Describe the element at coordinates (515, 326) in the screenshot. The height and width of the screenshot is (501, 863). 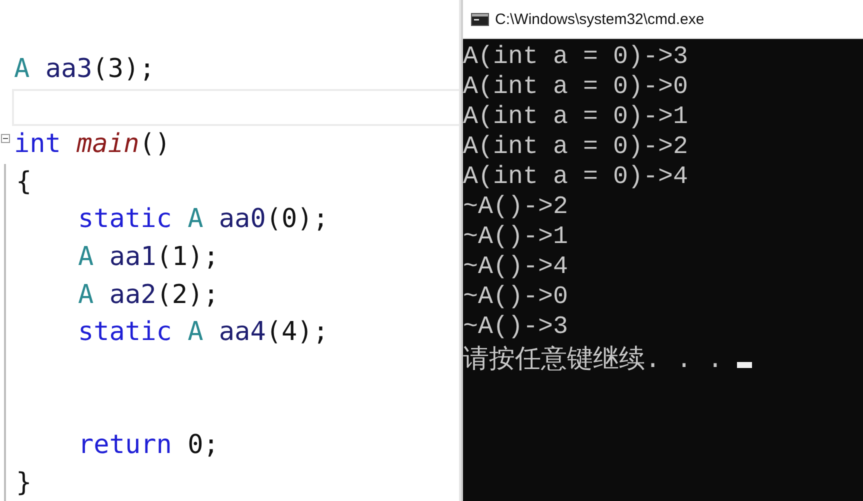
I see `console-output-line: ~A()->3` at that location.